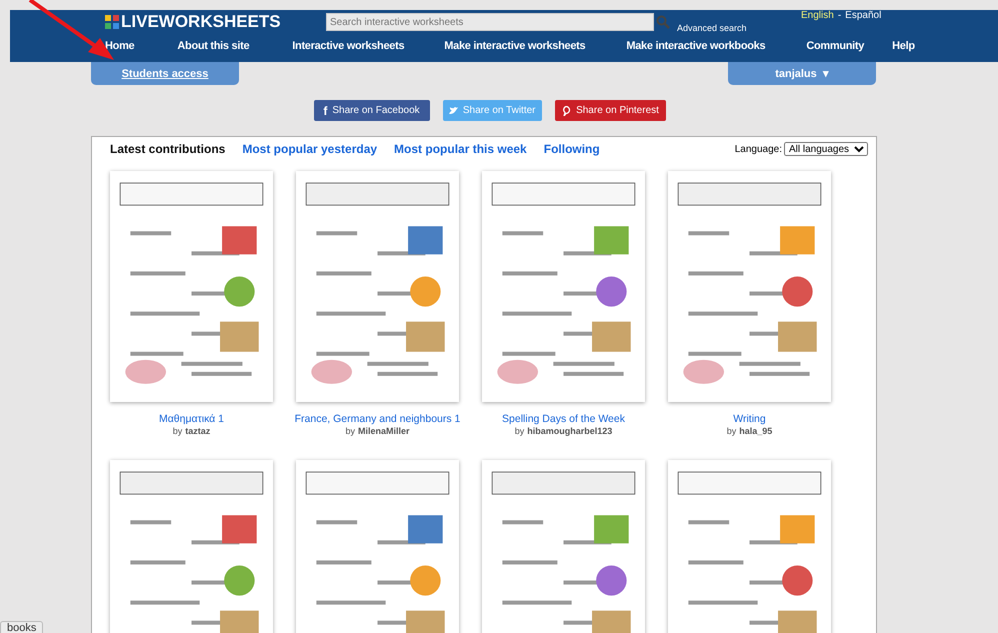  I want to click on facebook-icon: f, so click(325, 111).